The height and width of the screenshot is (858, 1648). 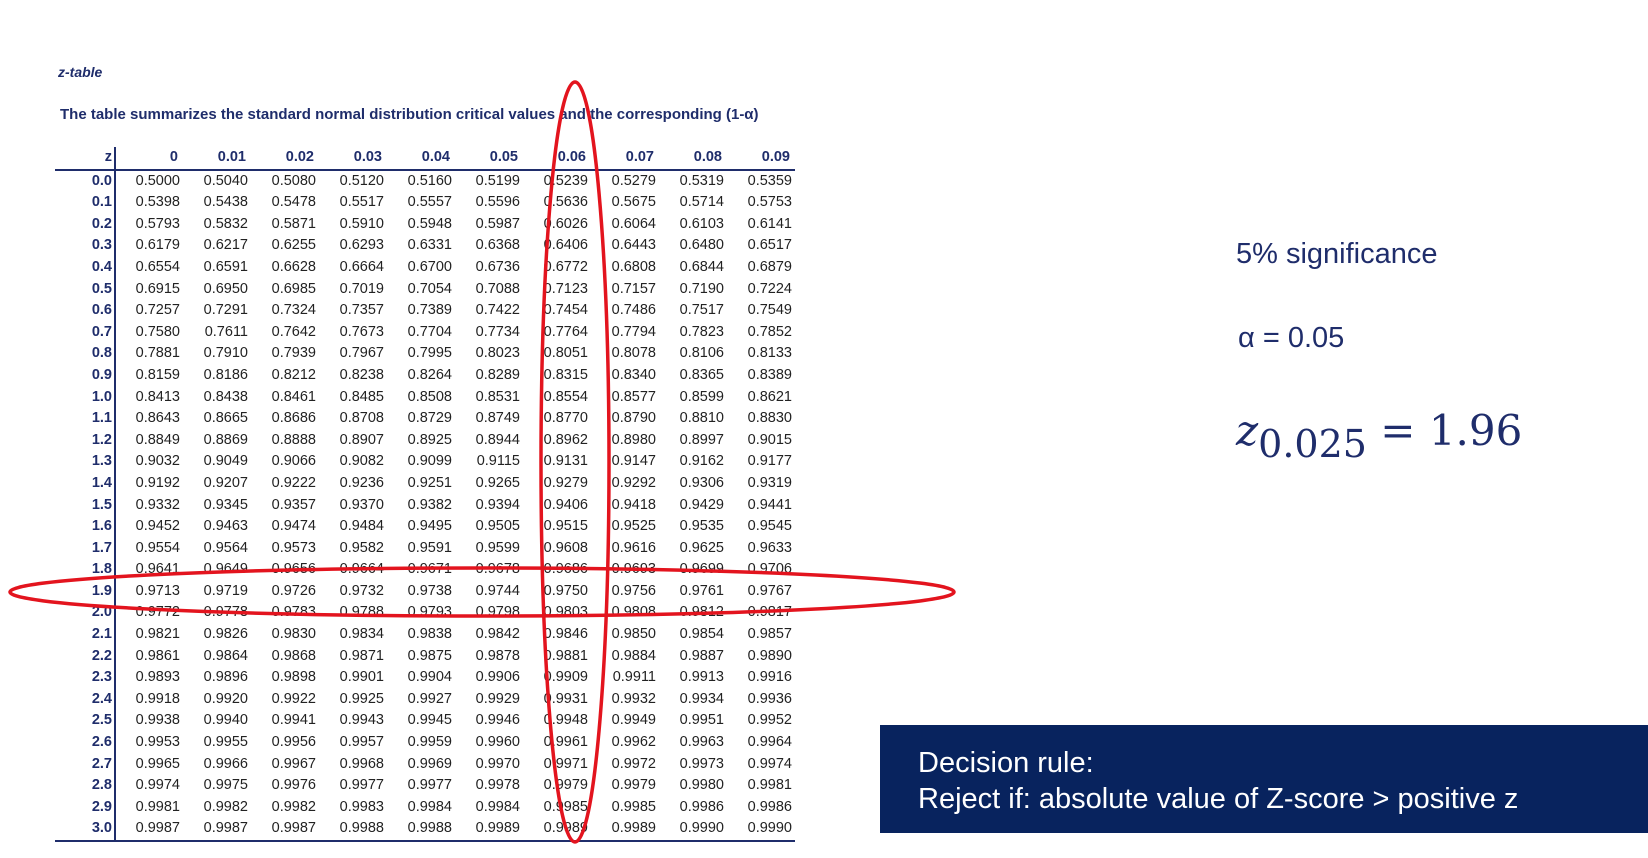 I want to click on probability-cell: 0.9678, so click(x=497, y=569).